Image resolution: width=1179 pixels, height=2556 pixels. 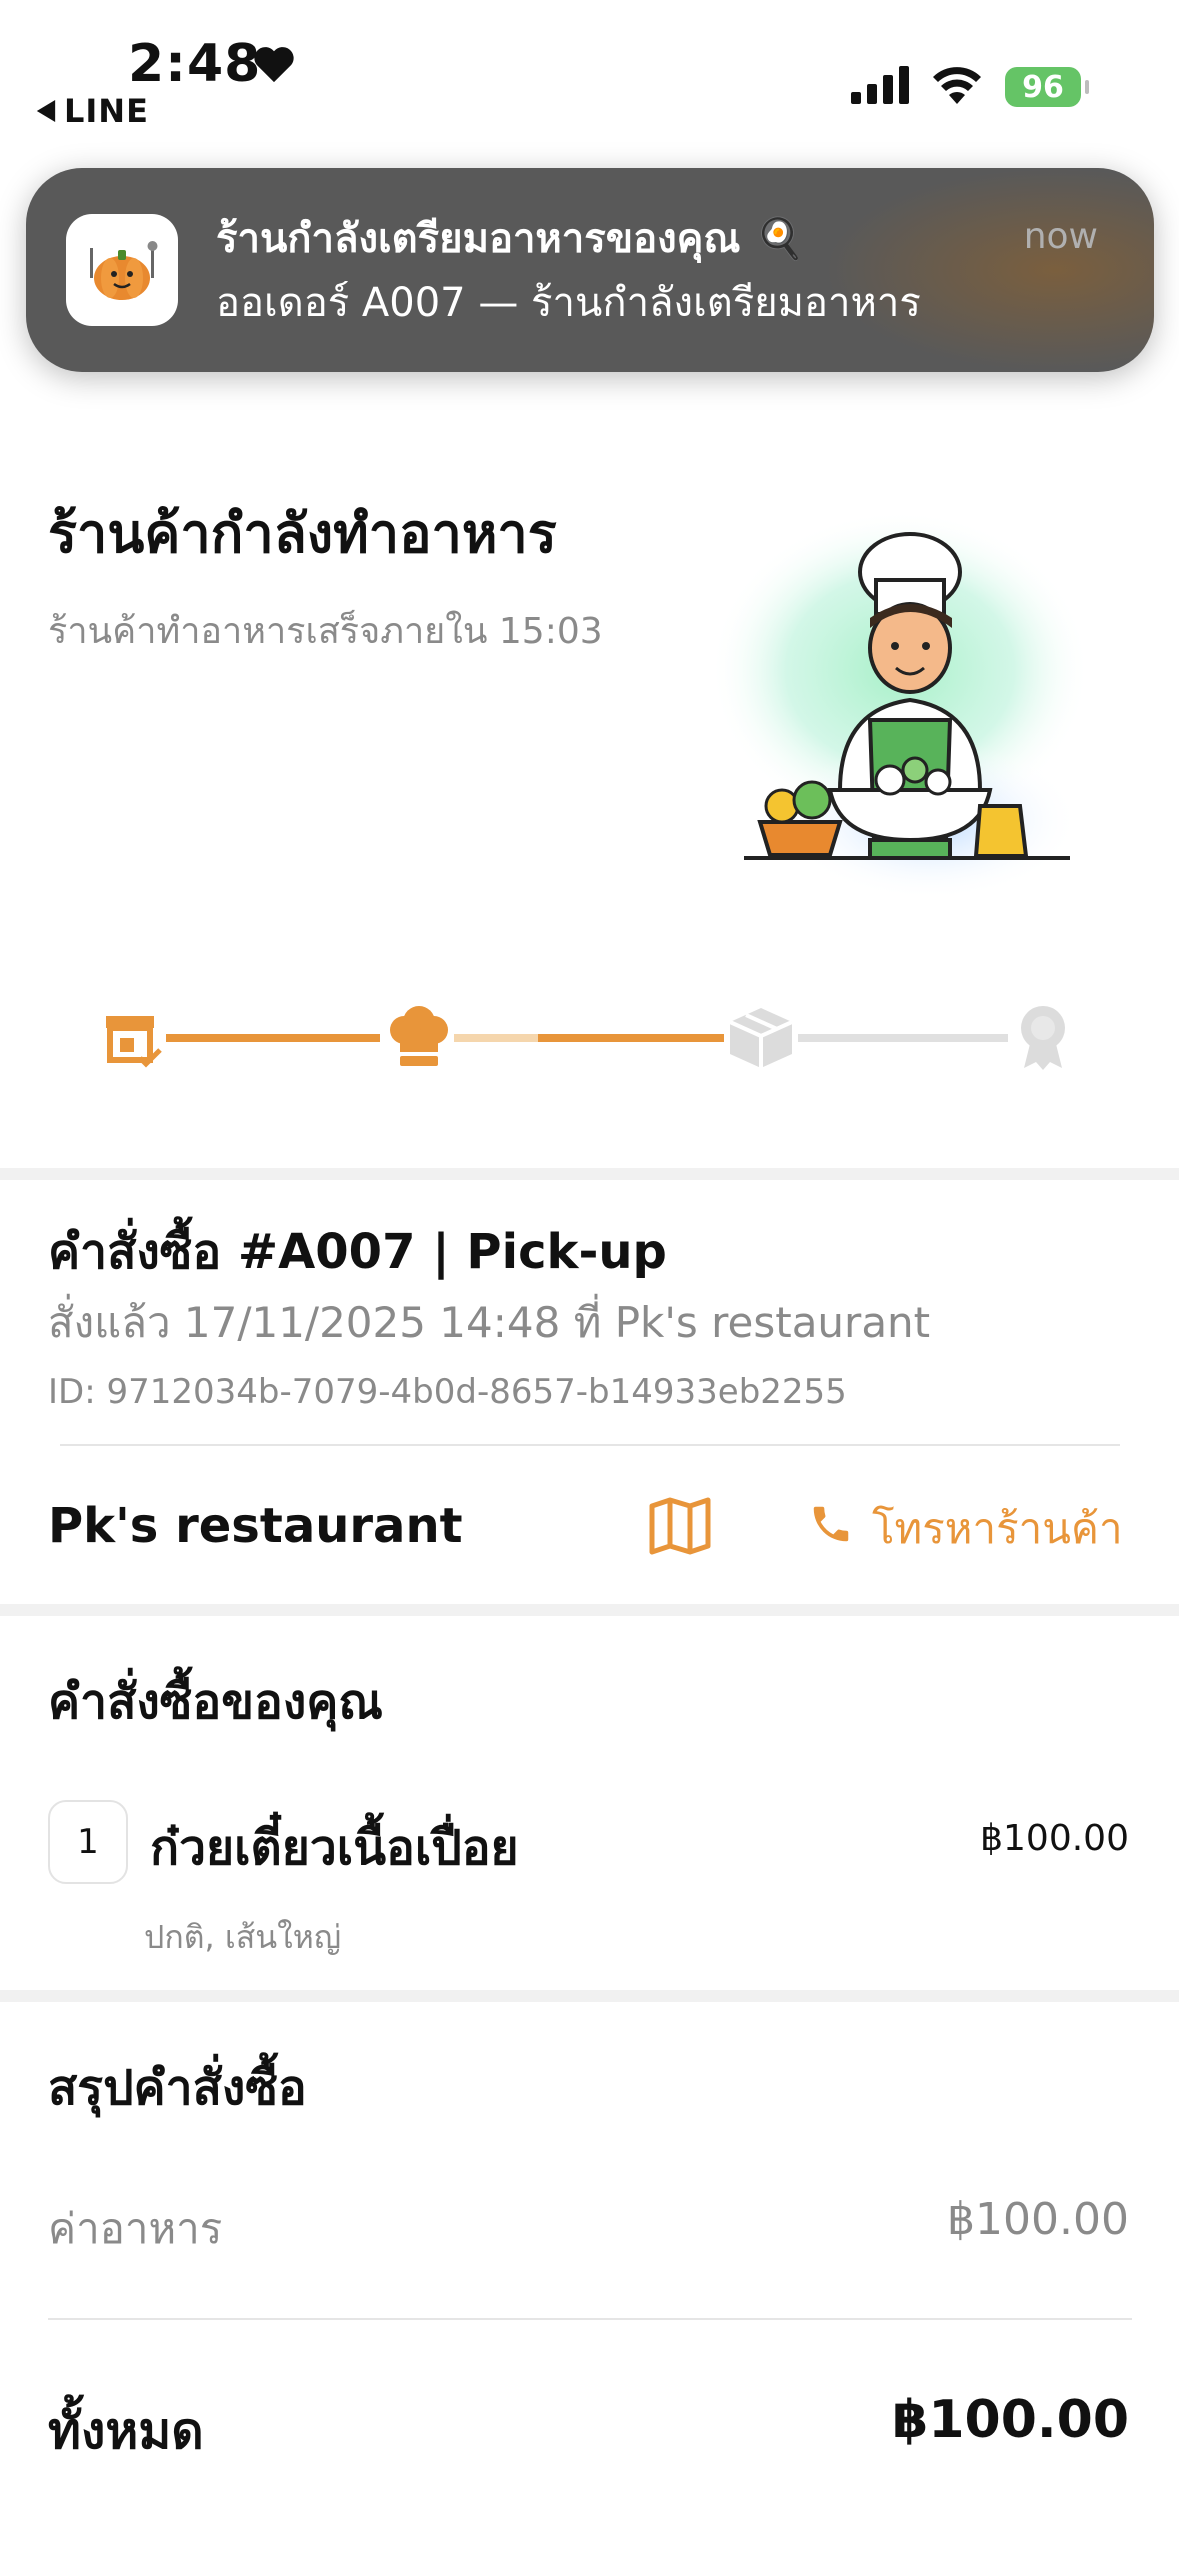 What do you see at coordinates (831, 1529) in the screenshot?
I see `phone-icon` at bounding box center [831, 1529].